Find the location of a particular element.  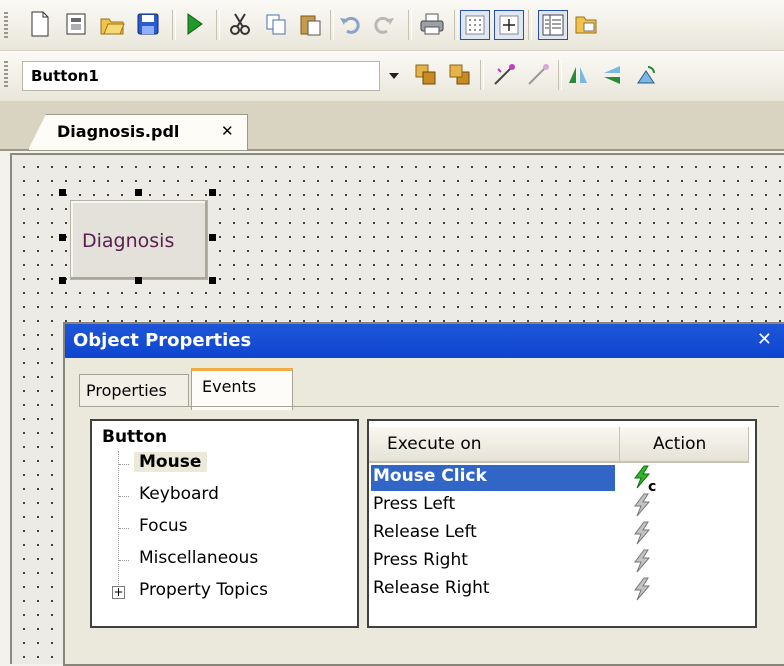

tree-item-keyboard: Keyboard is located at coordinates (179, 494).